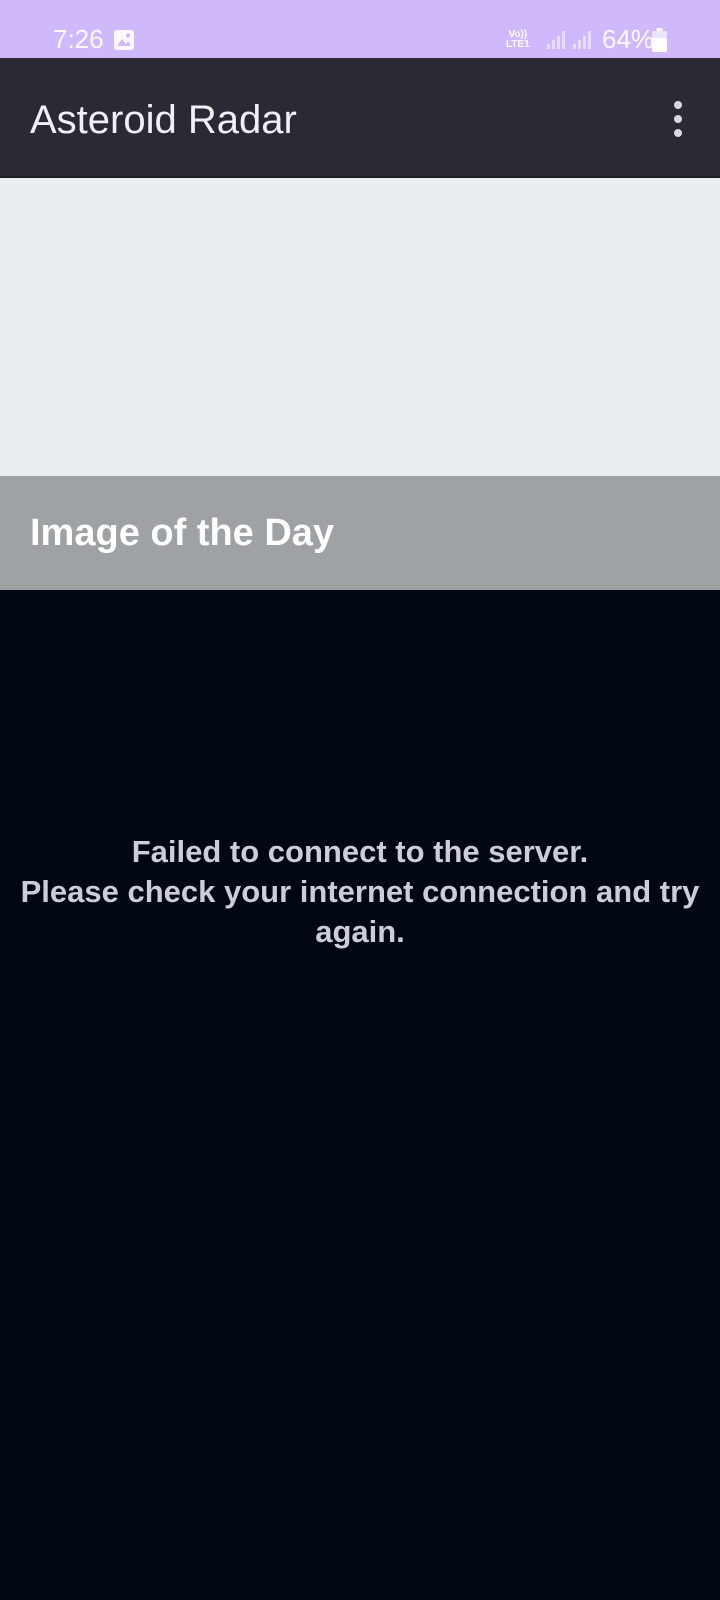 The height and width of the screenshot is (1600, 720). I want to click on battery-percentage: 64%, so click(628, 39).